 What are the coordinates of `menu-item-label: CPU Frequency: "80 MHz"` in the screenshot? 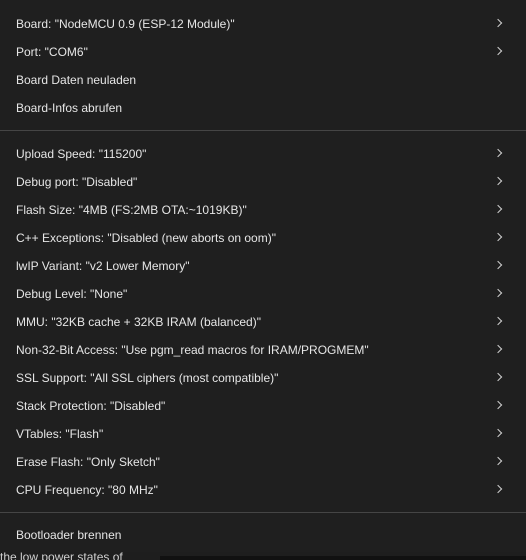 It's located at (87, 490).